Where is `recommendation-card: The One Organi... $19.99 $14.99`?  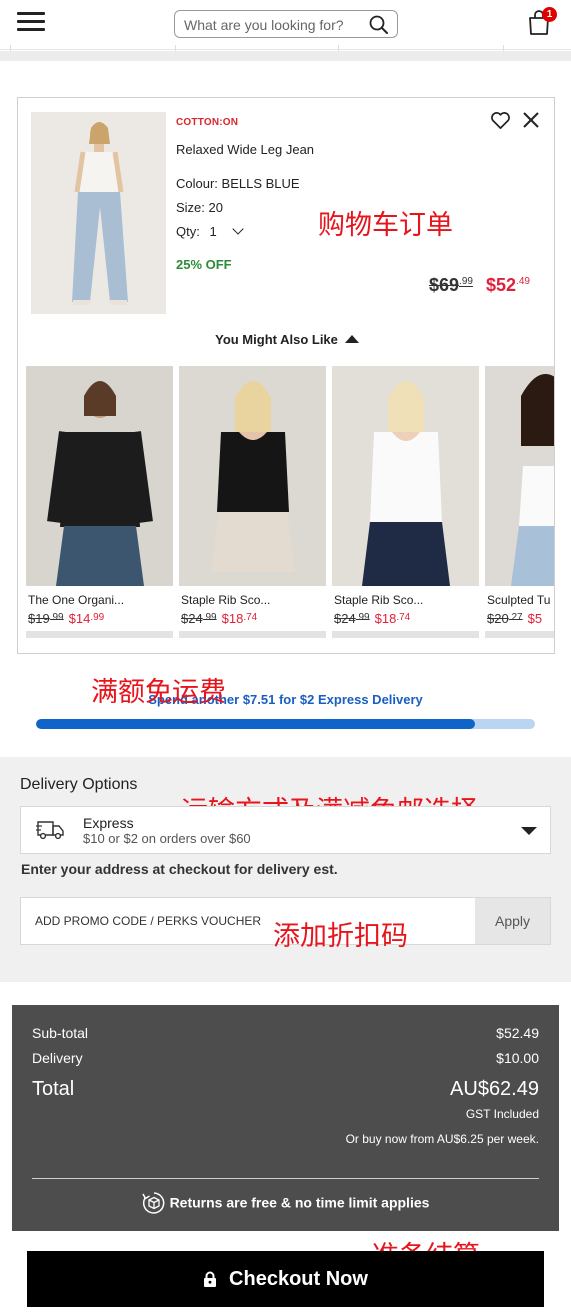 recommendation-card: The One Organi... $19.99 $14.99 is located at coordinates (99, 502).